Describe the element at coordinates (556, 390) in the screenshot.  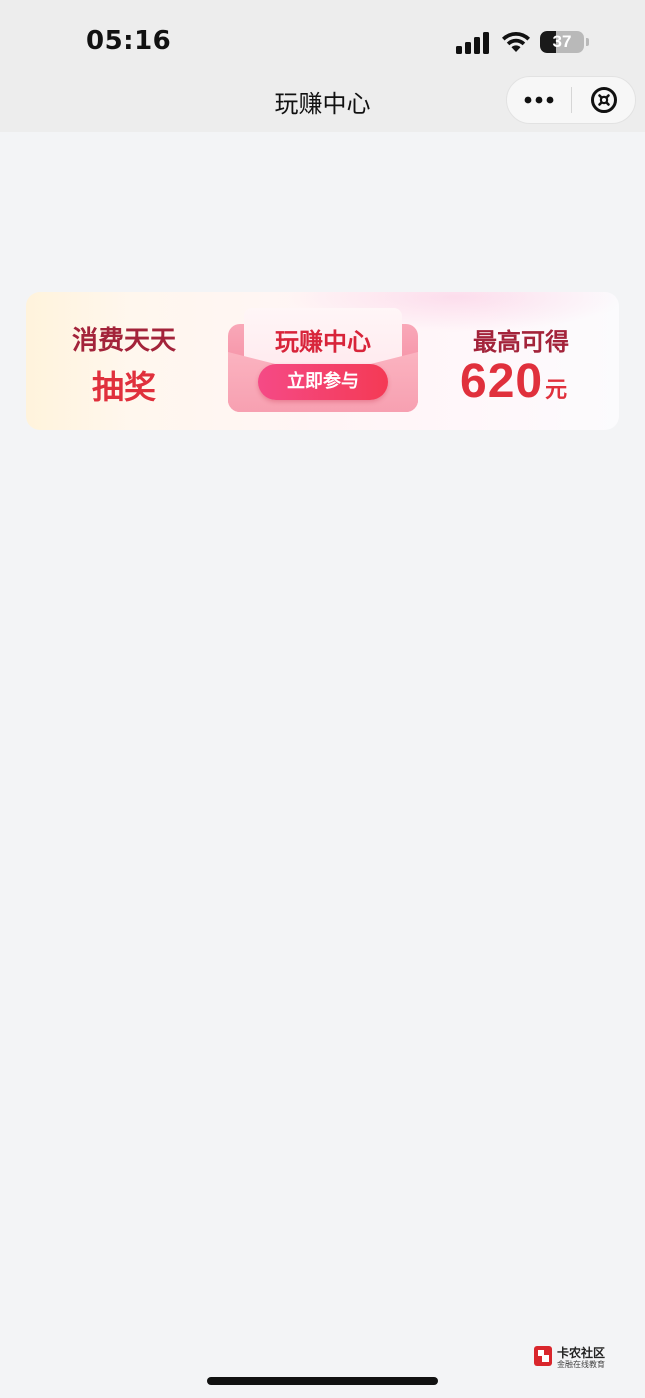
I see `reward-amount-unit: 元` at that location.